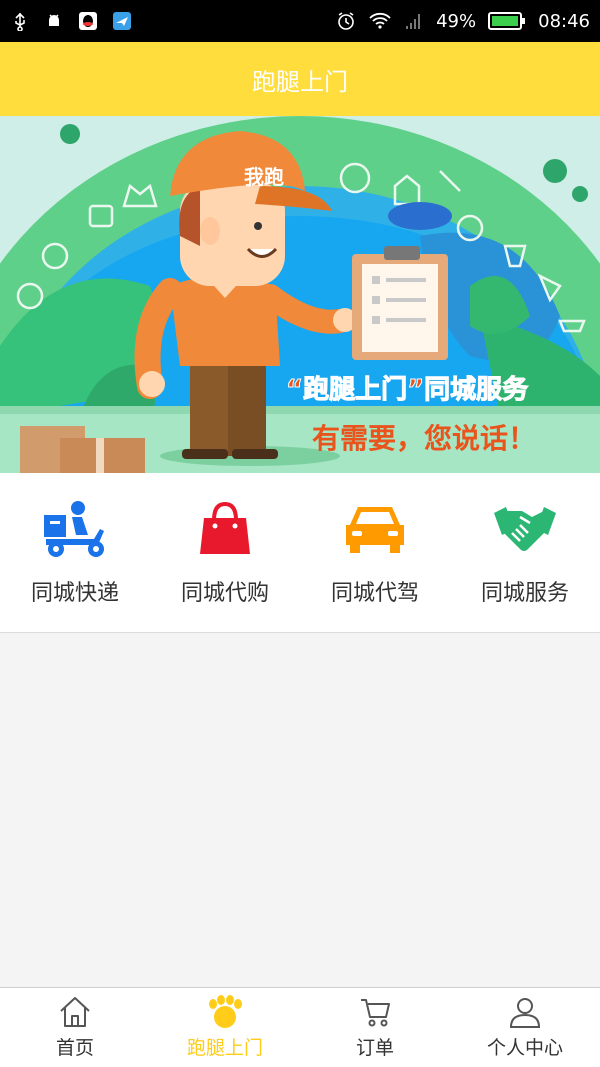 This screenshot has height=1067, width=600. What do you see at coordinates (74, 593) in the screenshot?
I see `service-label: 同城快递` at bounding box center [74, 593].